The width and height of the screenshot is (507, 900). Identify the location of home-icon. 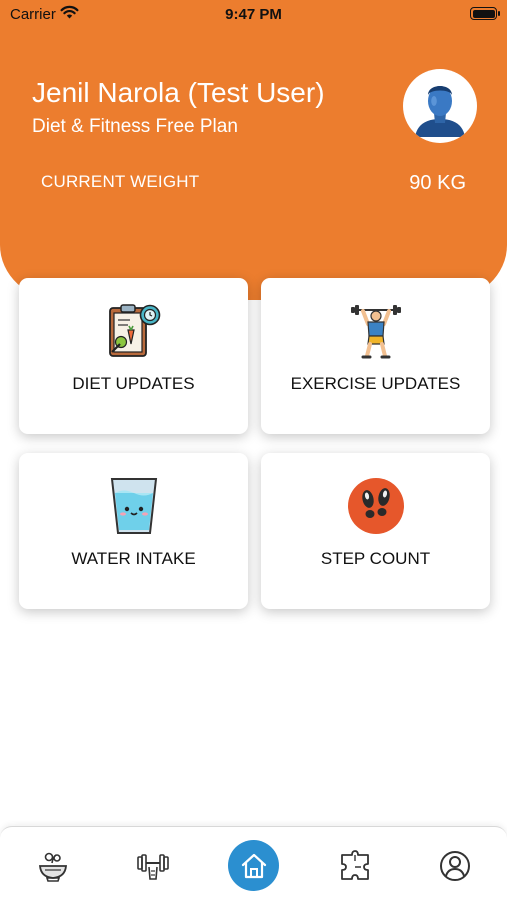
(253, 865).